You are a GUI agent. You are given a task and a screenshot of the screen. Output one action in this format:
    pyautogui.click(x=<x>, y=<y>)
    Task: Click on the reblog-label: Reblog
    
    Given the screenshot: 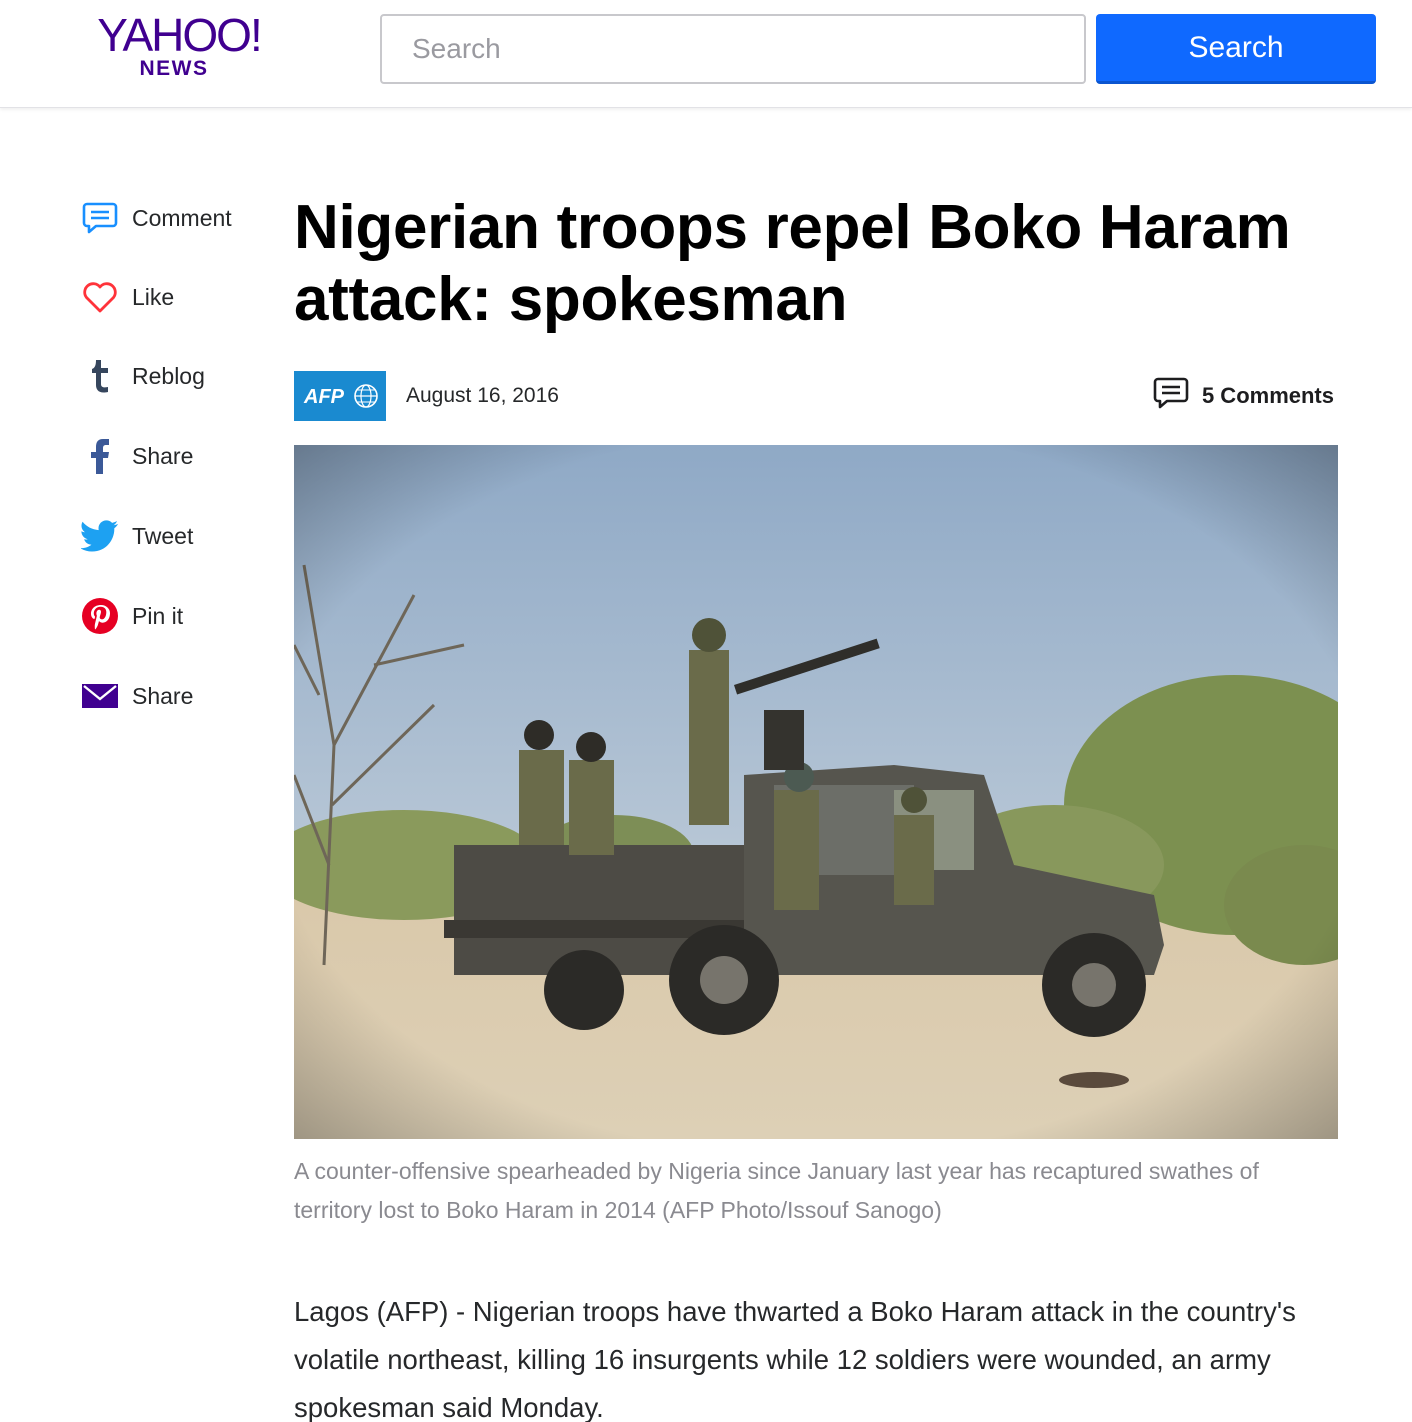 What is the action you would take?
    pyautogui.click(x=168, y=375)
    